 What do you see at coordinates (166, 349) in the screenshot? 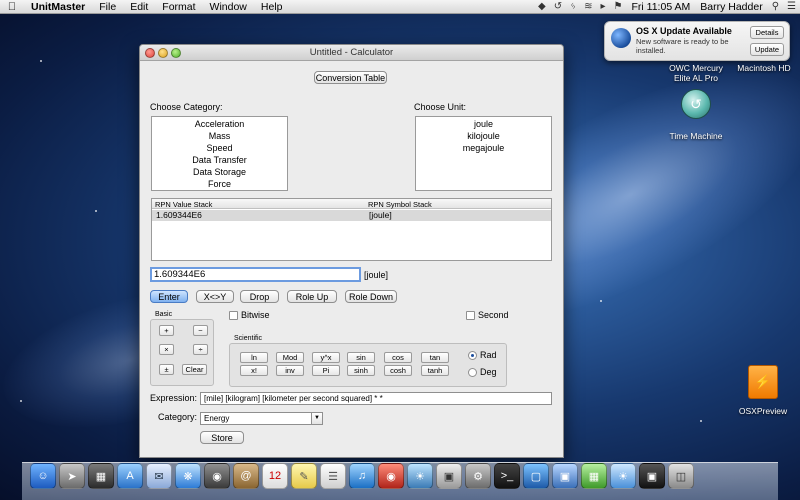
I see `multiply-button: ×` at bounding box center [166, 349].